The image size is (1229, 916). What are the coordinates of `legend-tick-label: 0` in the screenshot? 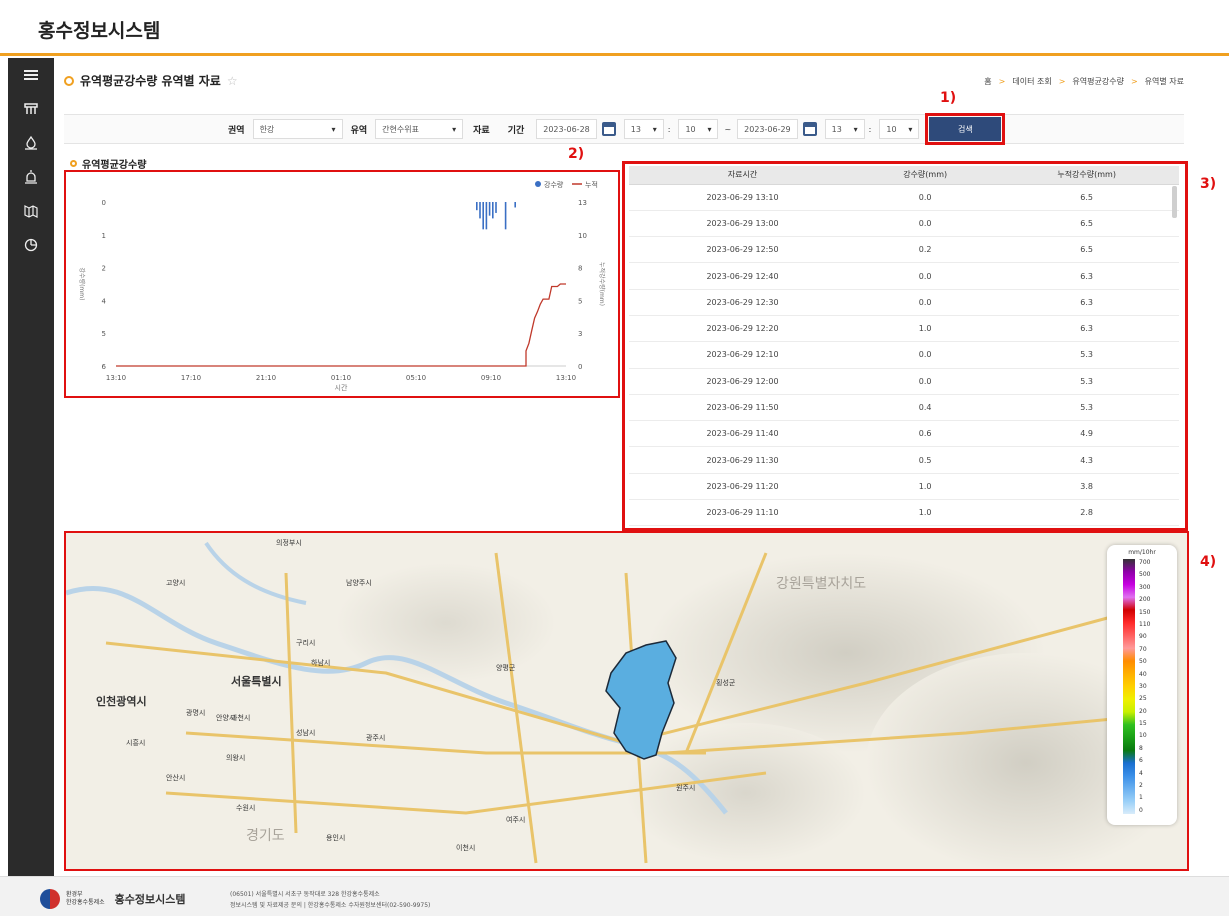 It's located at (1141, 810).